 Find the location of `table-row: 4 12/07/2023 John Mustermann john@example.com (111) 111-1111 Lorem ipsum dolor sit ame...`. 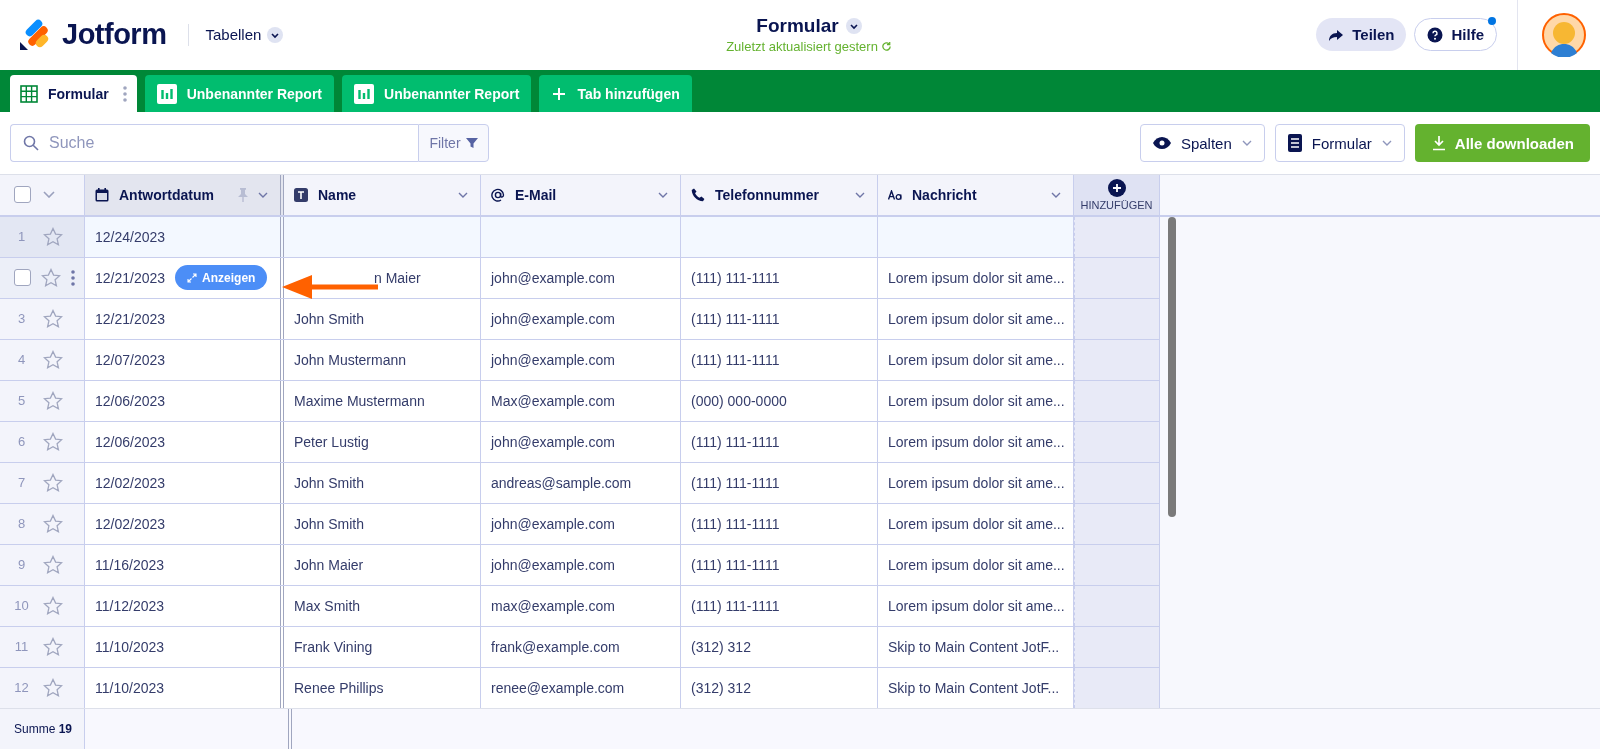

table-row: 4 12/07/2023 John Mustermann john@example.com (111) 111-1111 Lorem ipsum dolor sit ame... is located at coordinates (580, 360).